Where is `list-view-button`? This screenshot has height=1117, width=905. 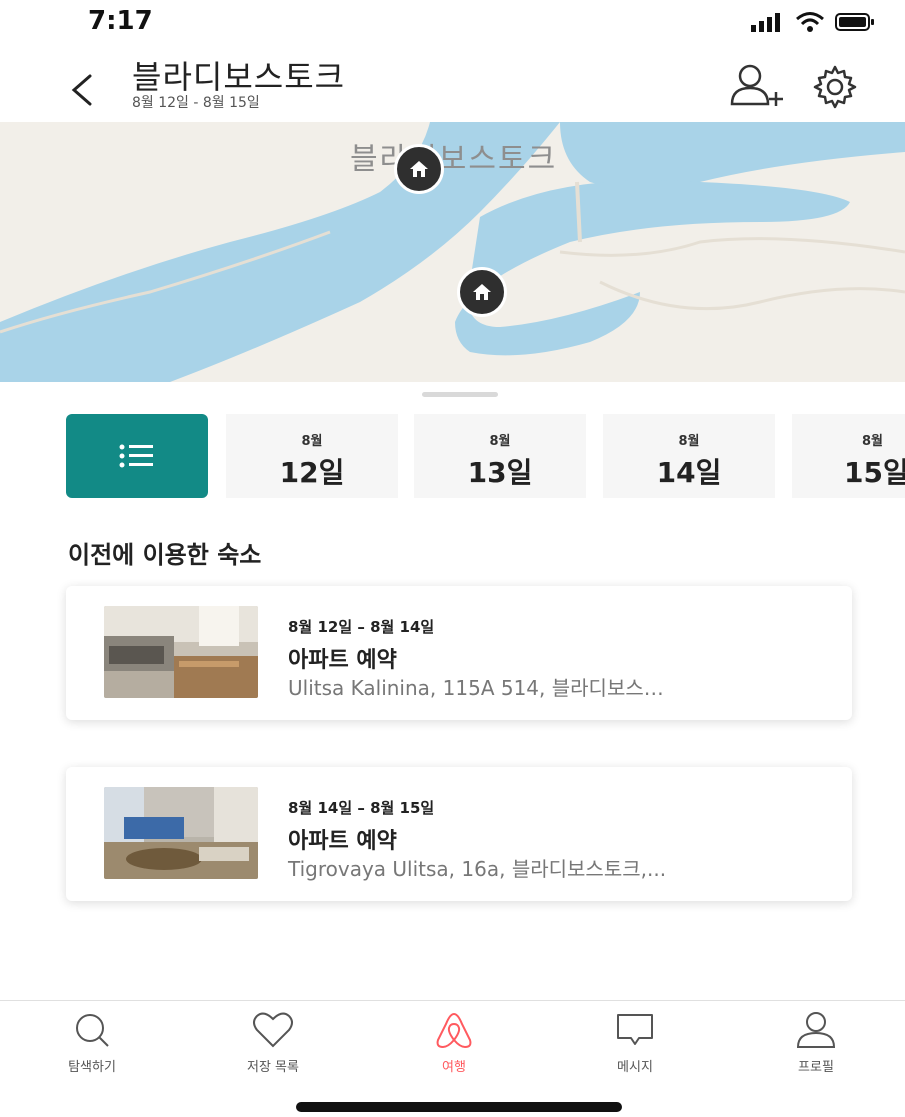
list-view-button is located at coordinates (137, 456).